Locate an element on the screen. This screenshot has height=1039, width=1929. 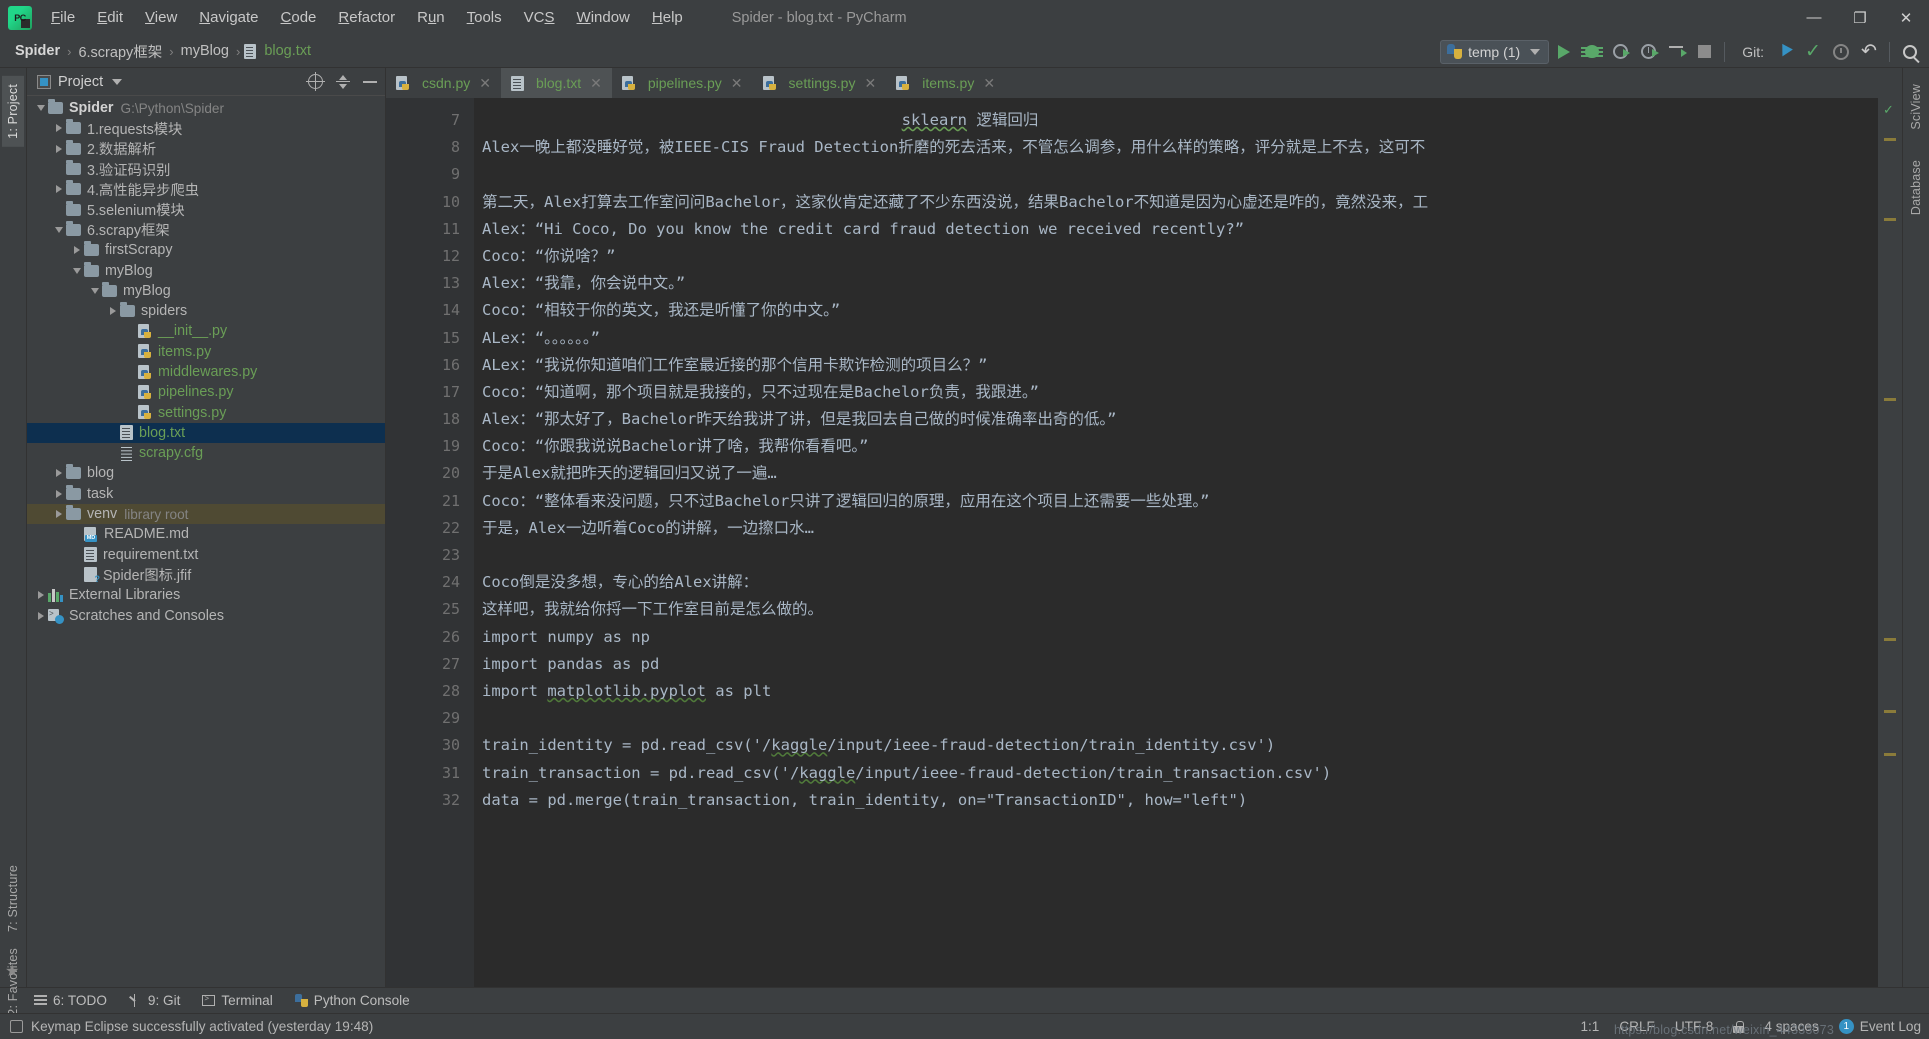
search-everywhere-button is located at coordinates (1910, 52).